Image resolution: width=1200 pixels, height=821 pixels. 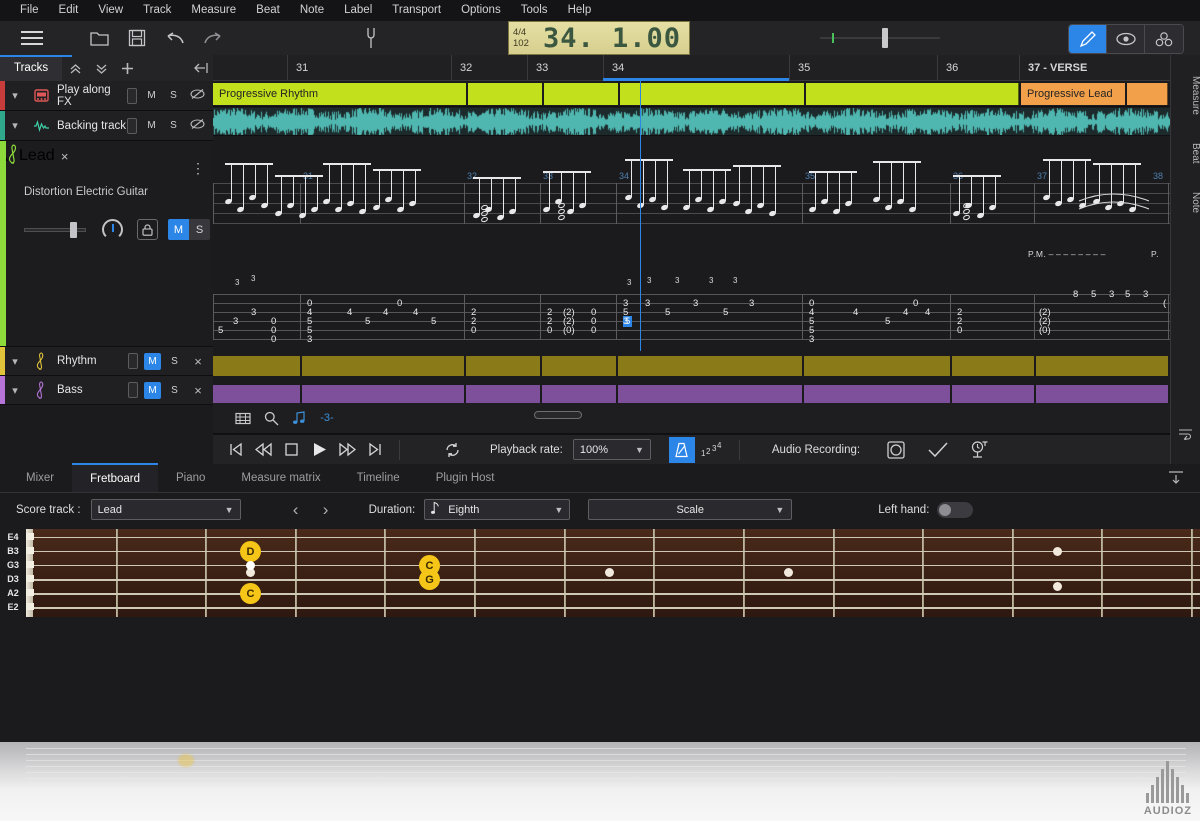 I want to click on clip-lane-fx: Progressive Rhythm Progressive Lead, so click(x=691, y=94).